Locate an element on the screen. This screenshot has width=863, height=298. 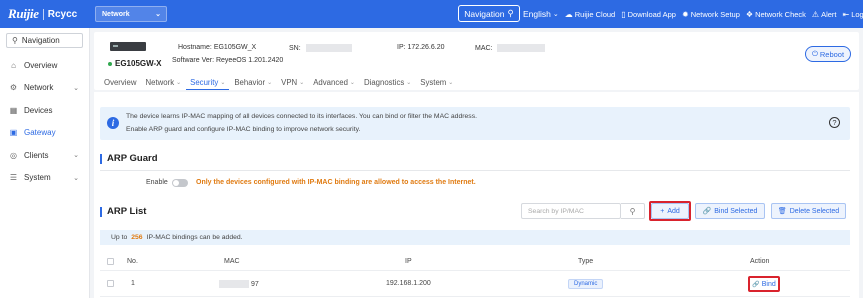
home-icon: ⌂ is located at coordinates (13, 65).